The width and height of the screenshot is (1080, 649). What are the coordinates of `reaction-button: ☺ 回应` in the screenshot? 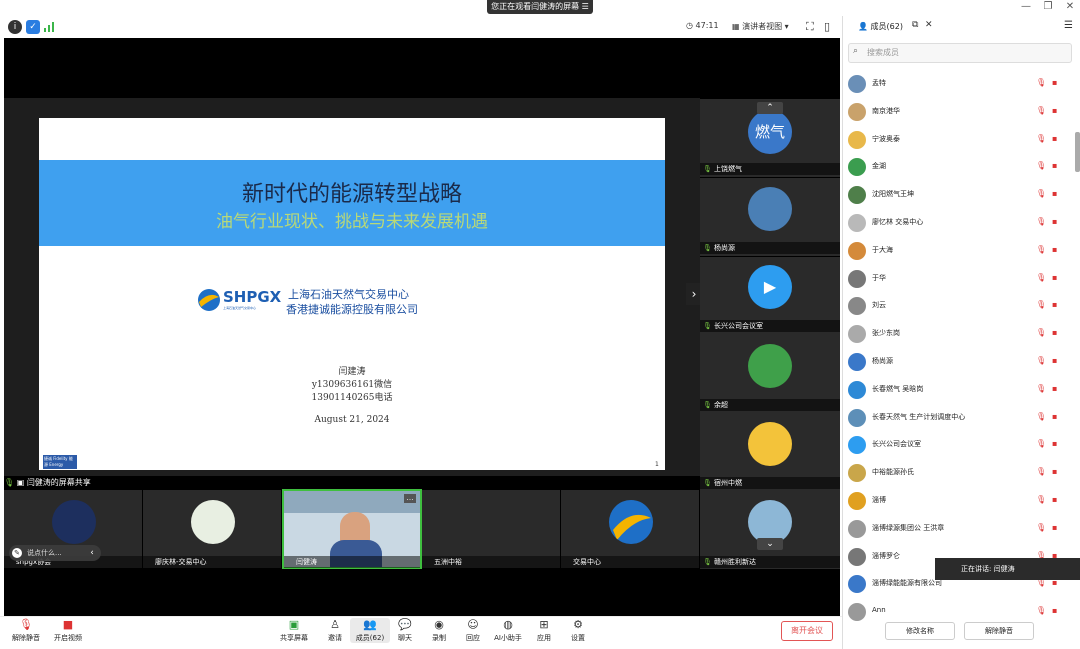 It's located at (473, 630).